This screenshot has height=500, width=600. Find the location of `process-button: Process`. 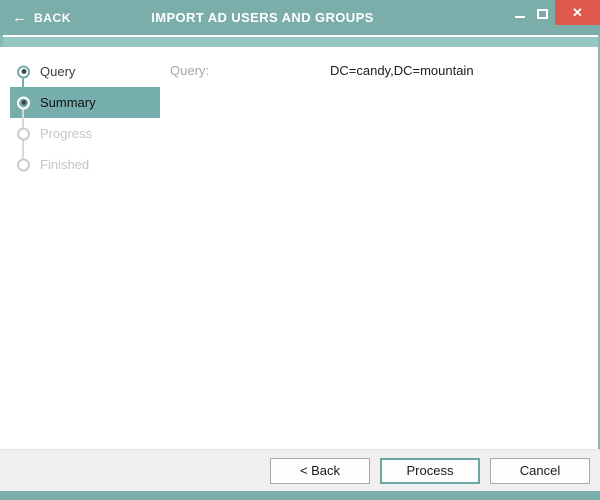

process-button: Process is located at coordinates (430, 470).